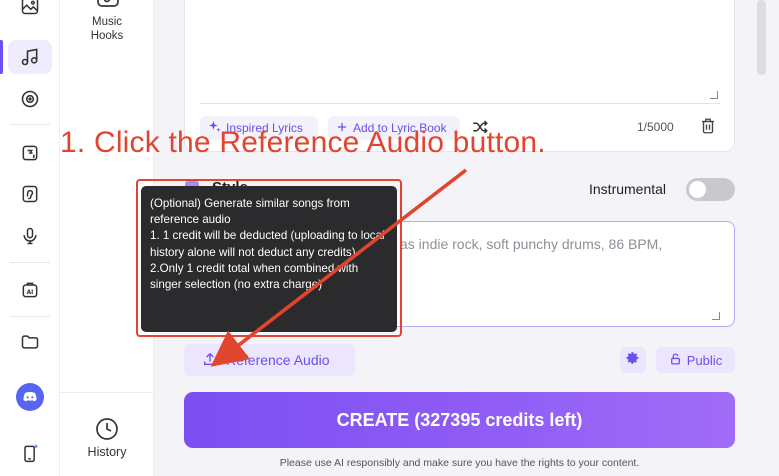 This screenshot has height=476, width=779. What do you see at coordinates (210, 360) in the screenshot?
I see `upload-icon` at bounding box center [210, 360].